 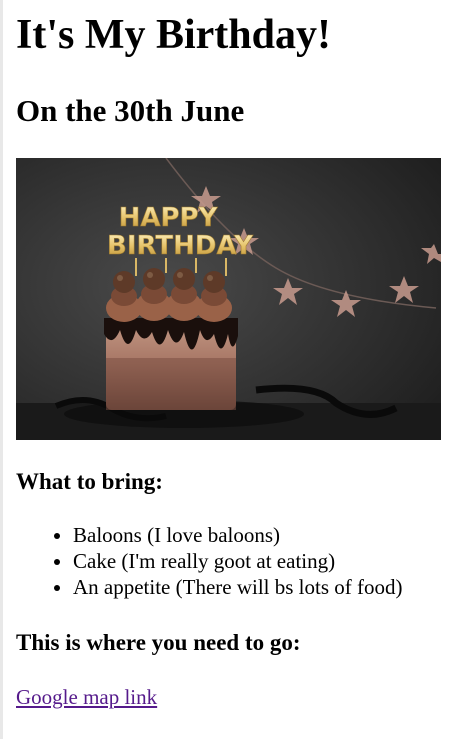 What do you see at coordinates (173, 35) in the screenshot?
I see `page-title: It's My Birthday!` at bounding box center [173, 35].